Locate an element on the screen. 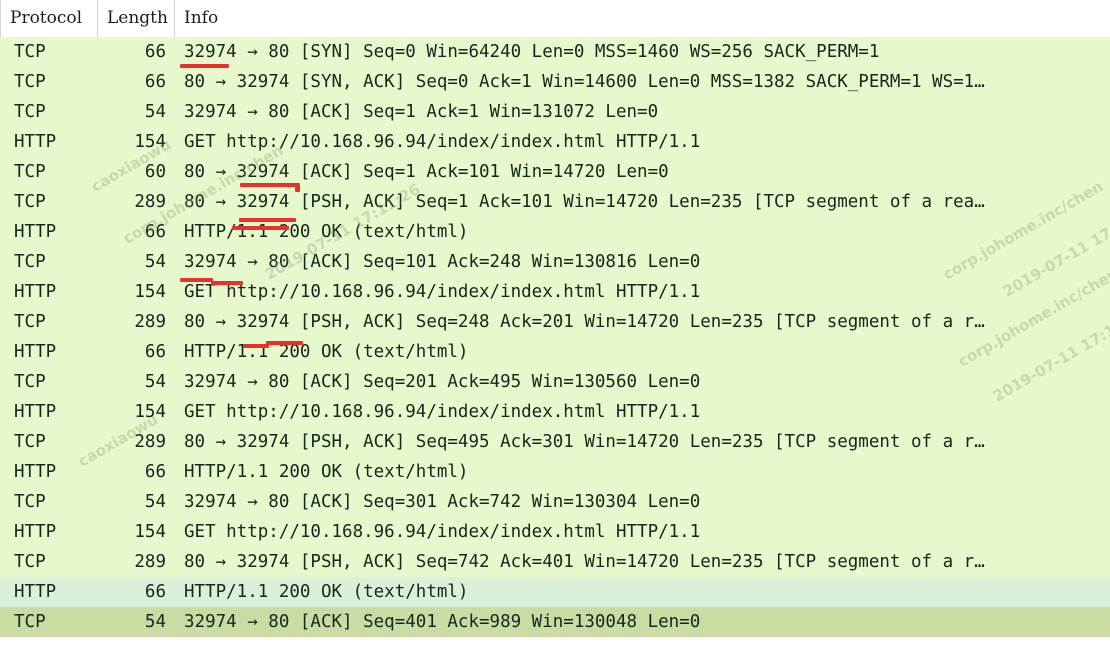  list-bottom-filler is located at coordinates (555, 643).